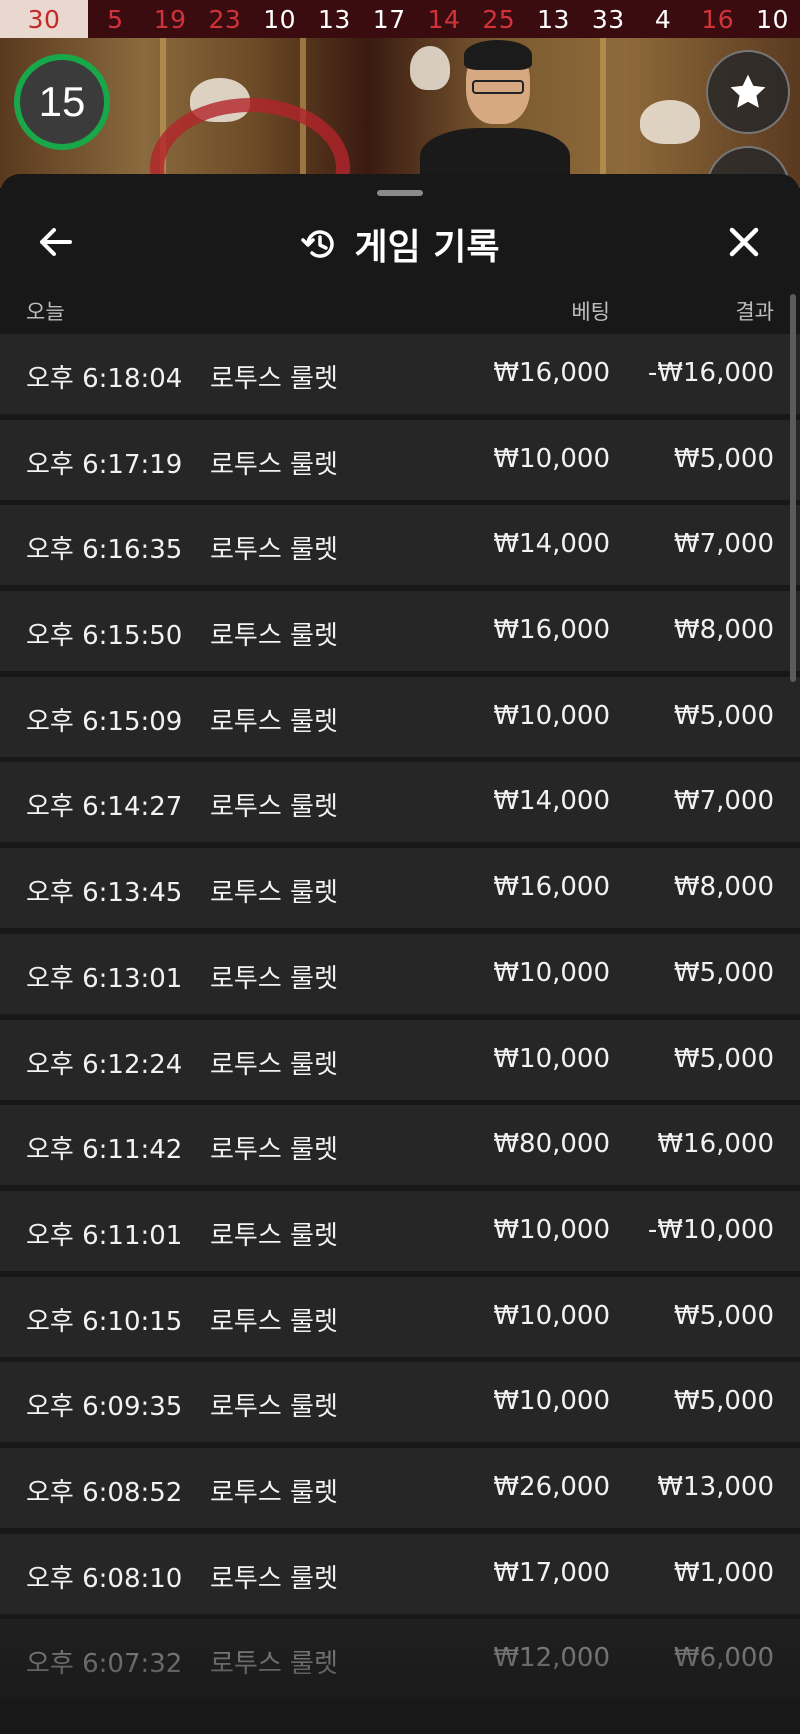 The width and height of the screenshot is (800, 1734). I want to click on history-row: 오후 6:13:01 로투스 룰렛 ₩10,000 ₩5,000, so click(400, 973).